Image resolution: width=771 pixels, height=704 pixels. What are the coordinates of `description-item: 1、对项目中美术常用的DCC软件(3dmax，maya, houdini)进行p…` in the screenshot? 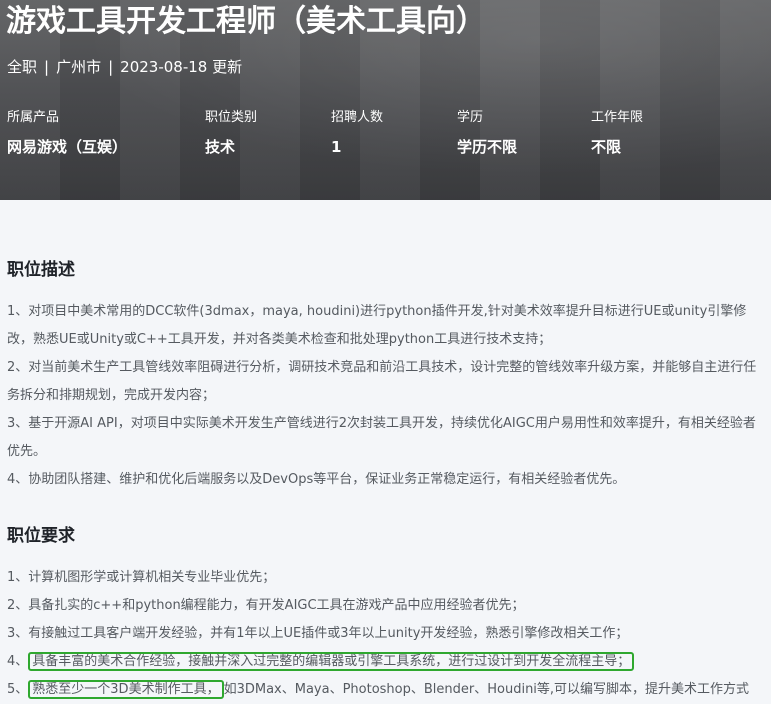 It's located at (377, 325).